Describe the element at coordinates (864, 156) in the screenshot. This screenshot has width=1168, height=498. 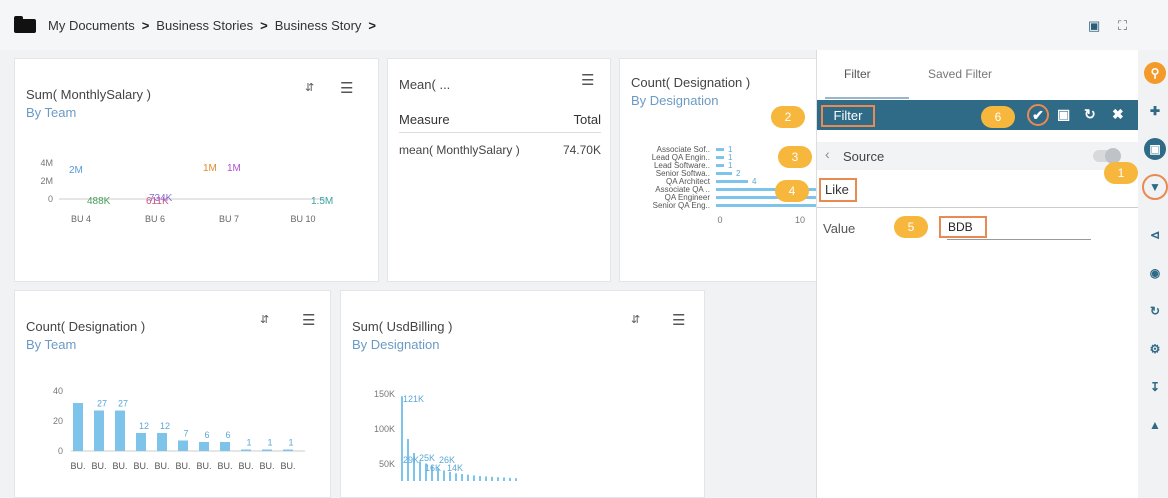
I see `source-label: Source` at that location.